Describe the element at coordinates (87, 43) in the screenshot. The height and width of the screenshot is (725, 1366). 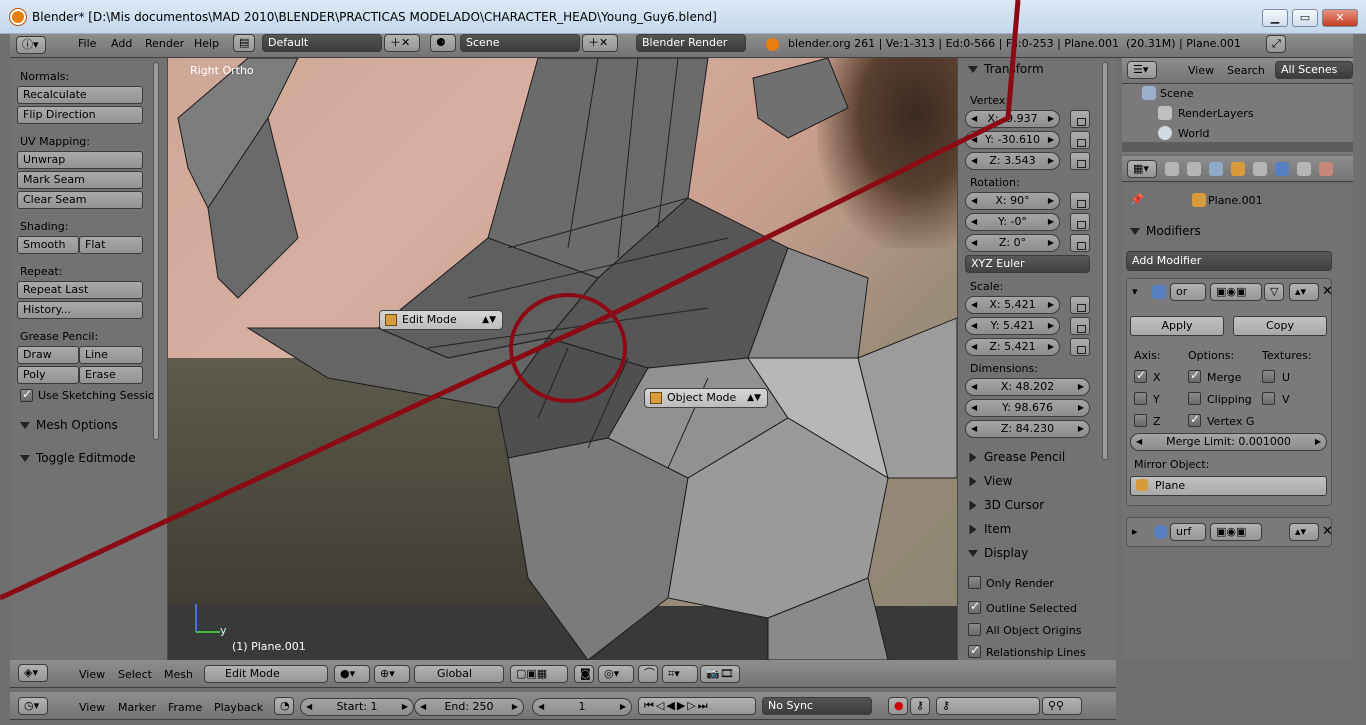
I see `menu-file: File` at that location.